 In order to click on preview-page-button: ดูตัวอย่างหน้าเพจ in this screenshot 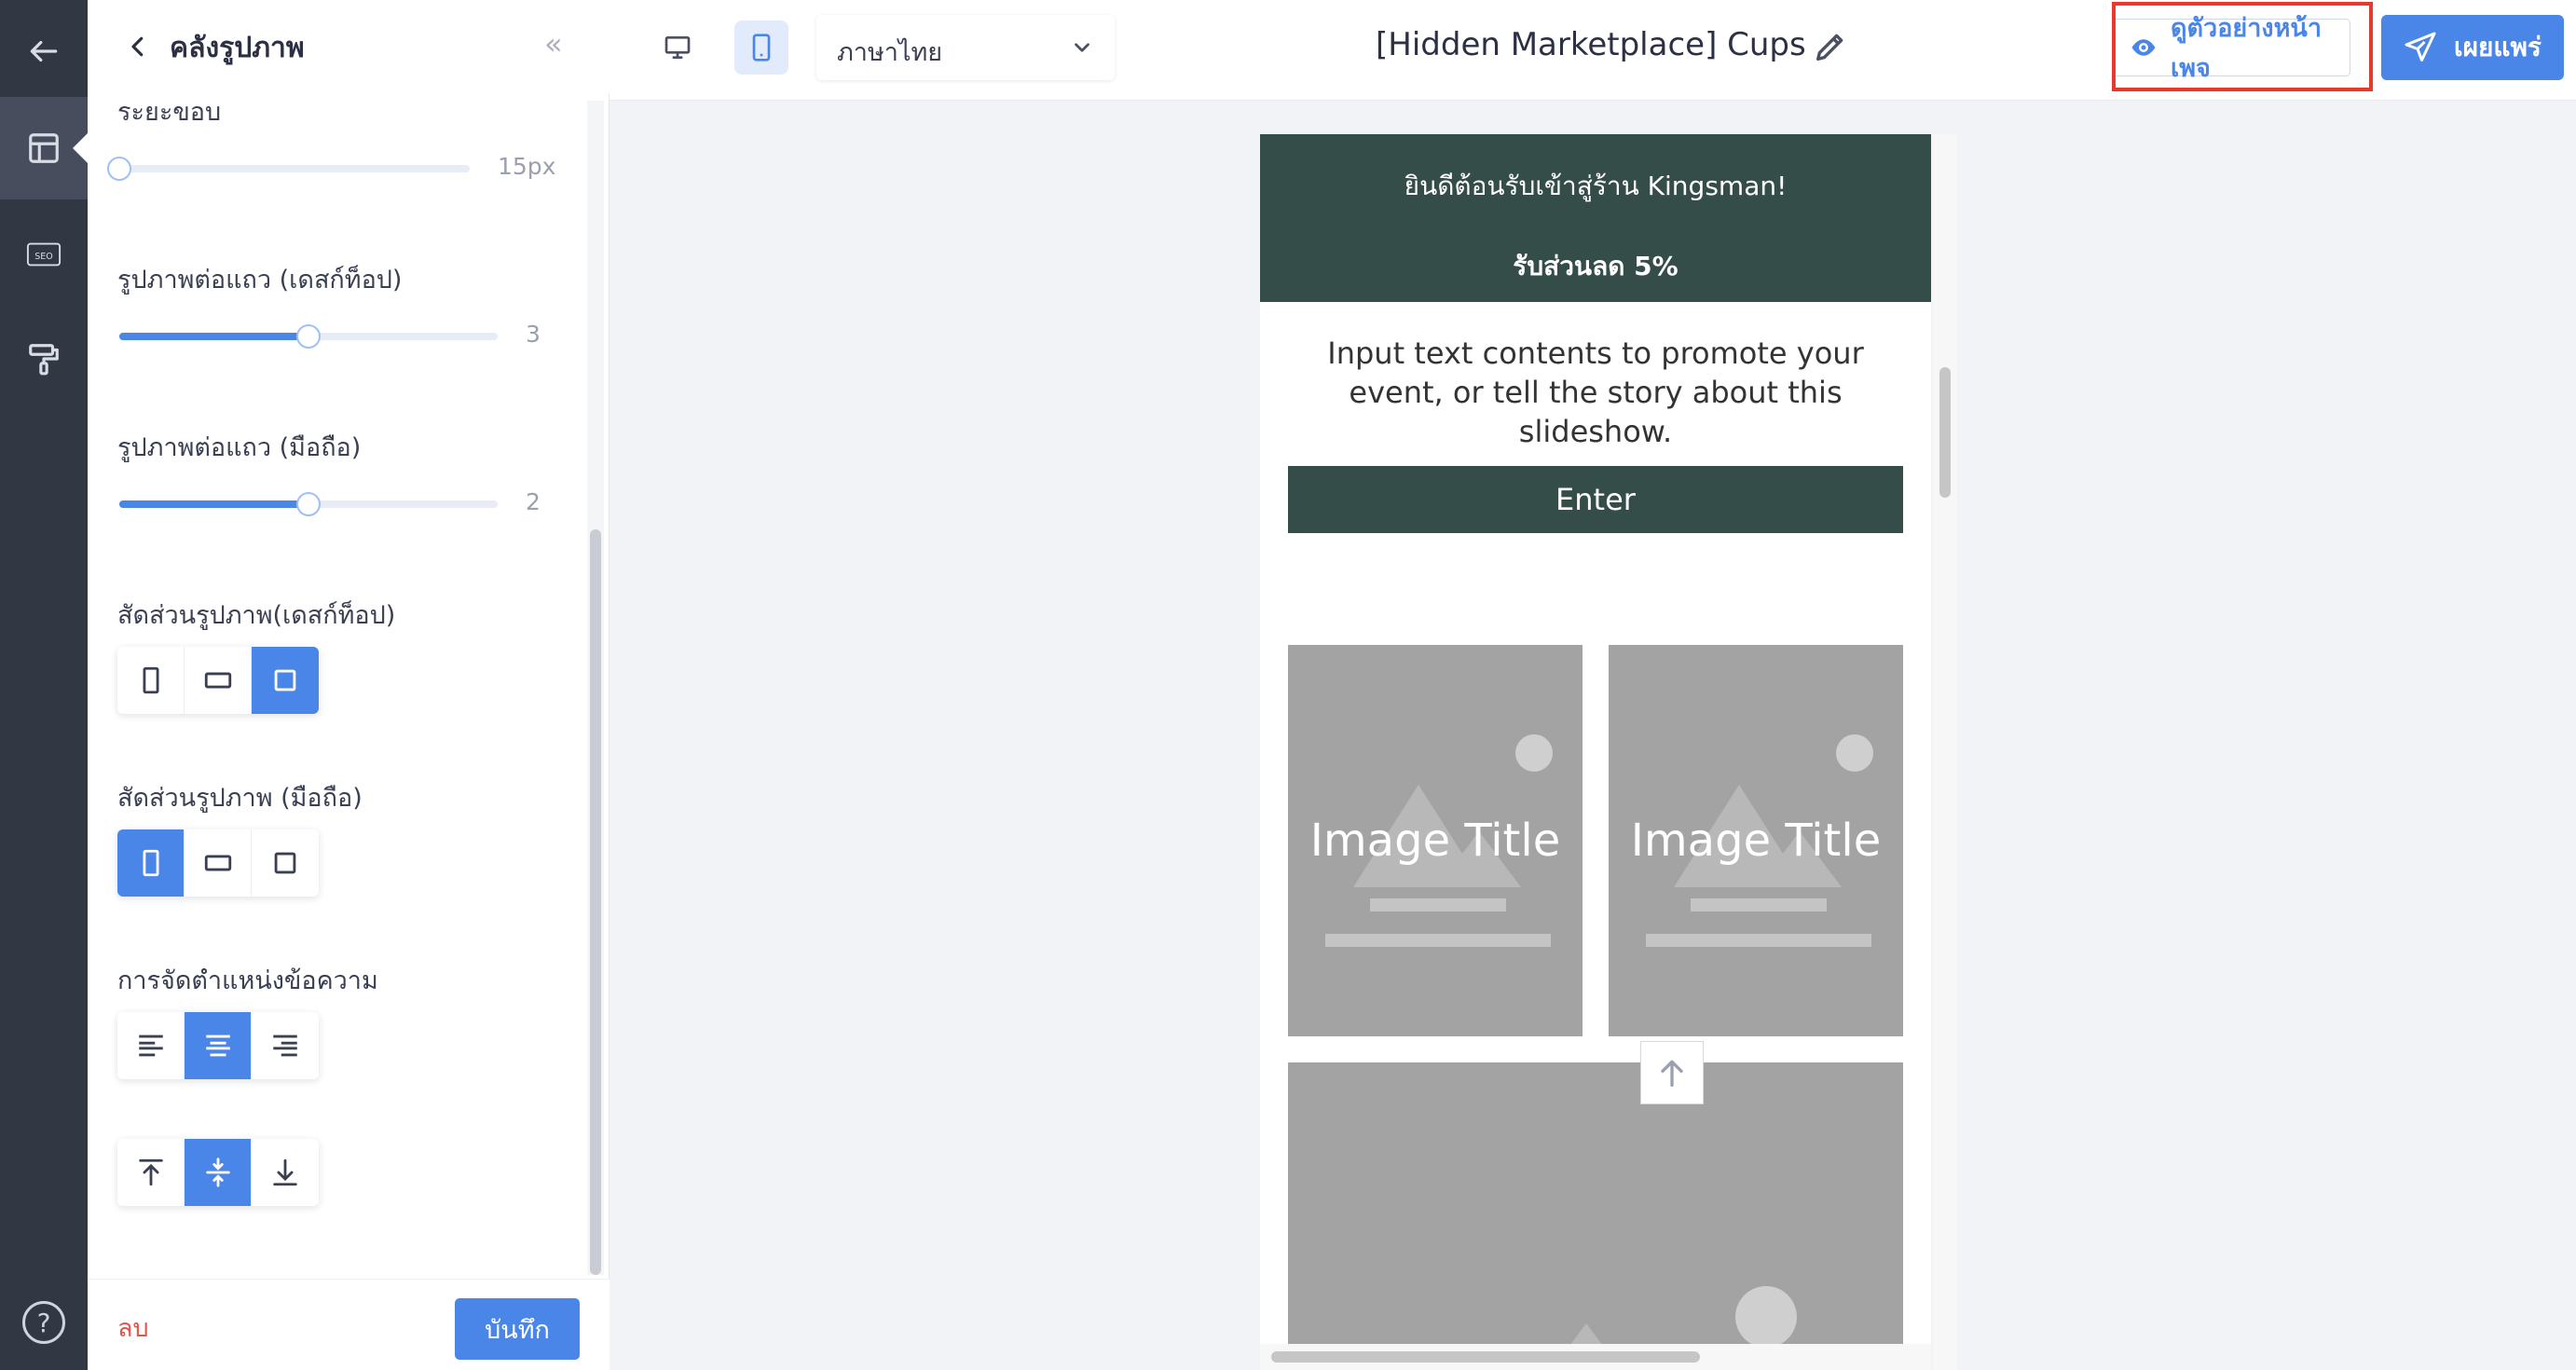, I will do `click(2231, 48)`.